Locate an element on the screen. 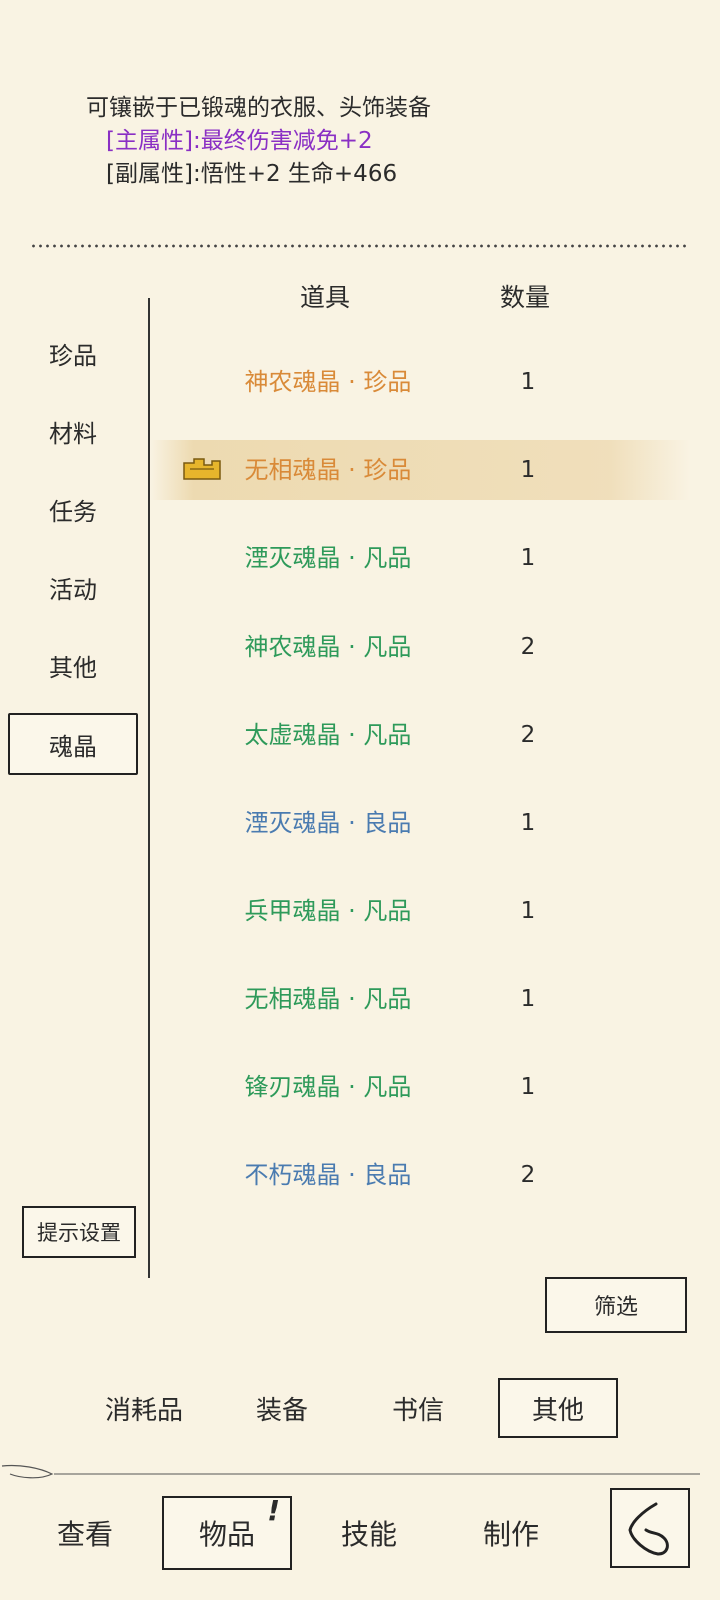  item-name: 无相魂晶 · 凡品 is located at coordinates (328, 999).